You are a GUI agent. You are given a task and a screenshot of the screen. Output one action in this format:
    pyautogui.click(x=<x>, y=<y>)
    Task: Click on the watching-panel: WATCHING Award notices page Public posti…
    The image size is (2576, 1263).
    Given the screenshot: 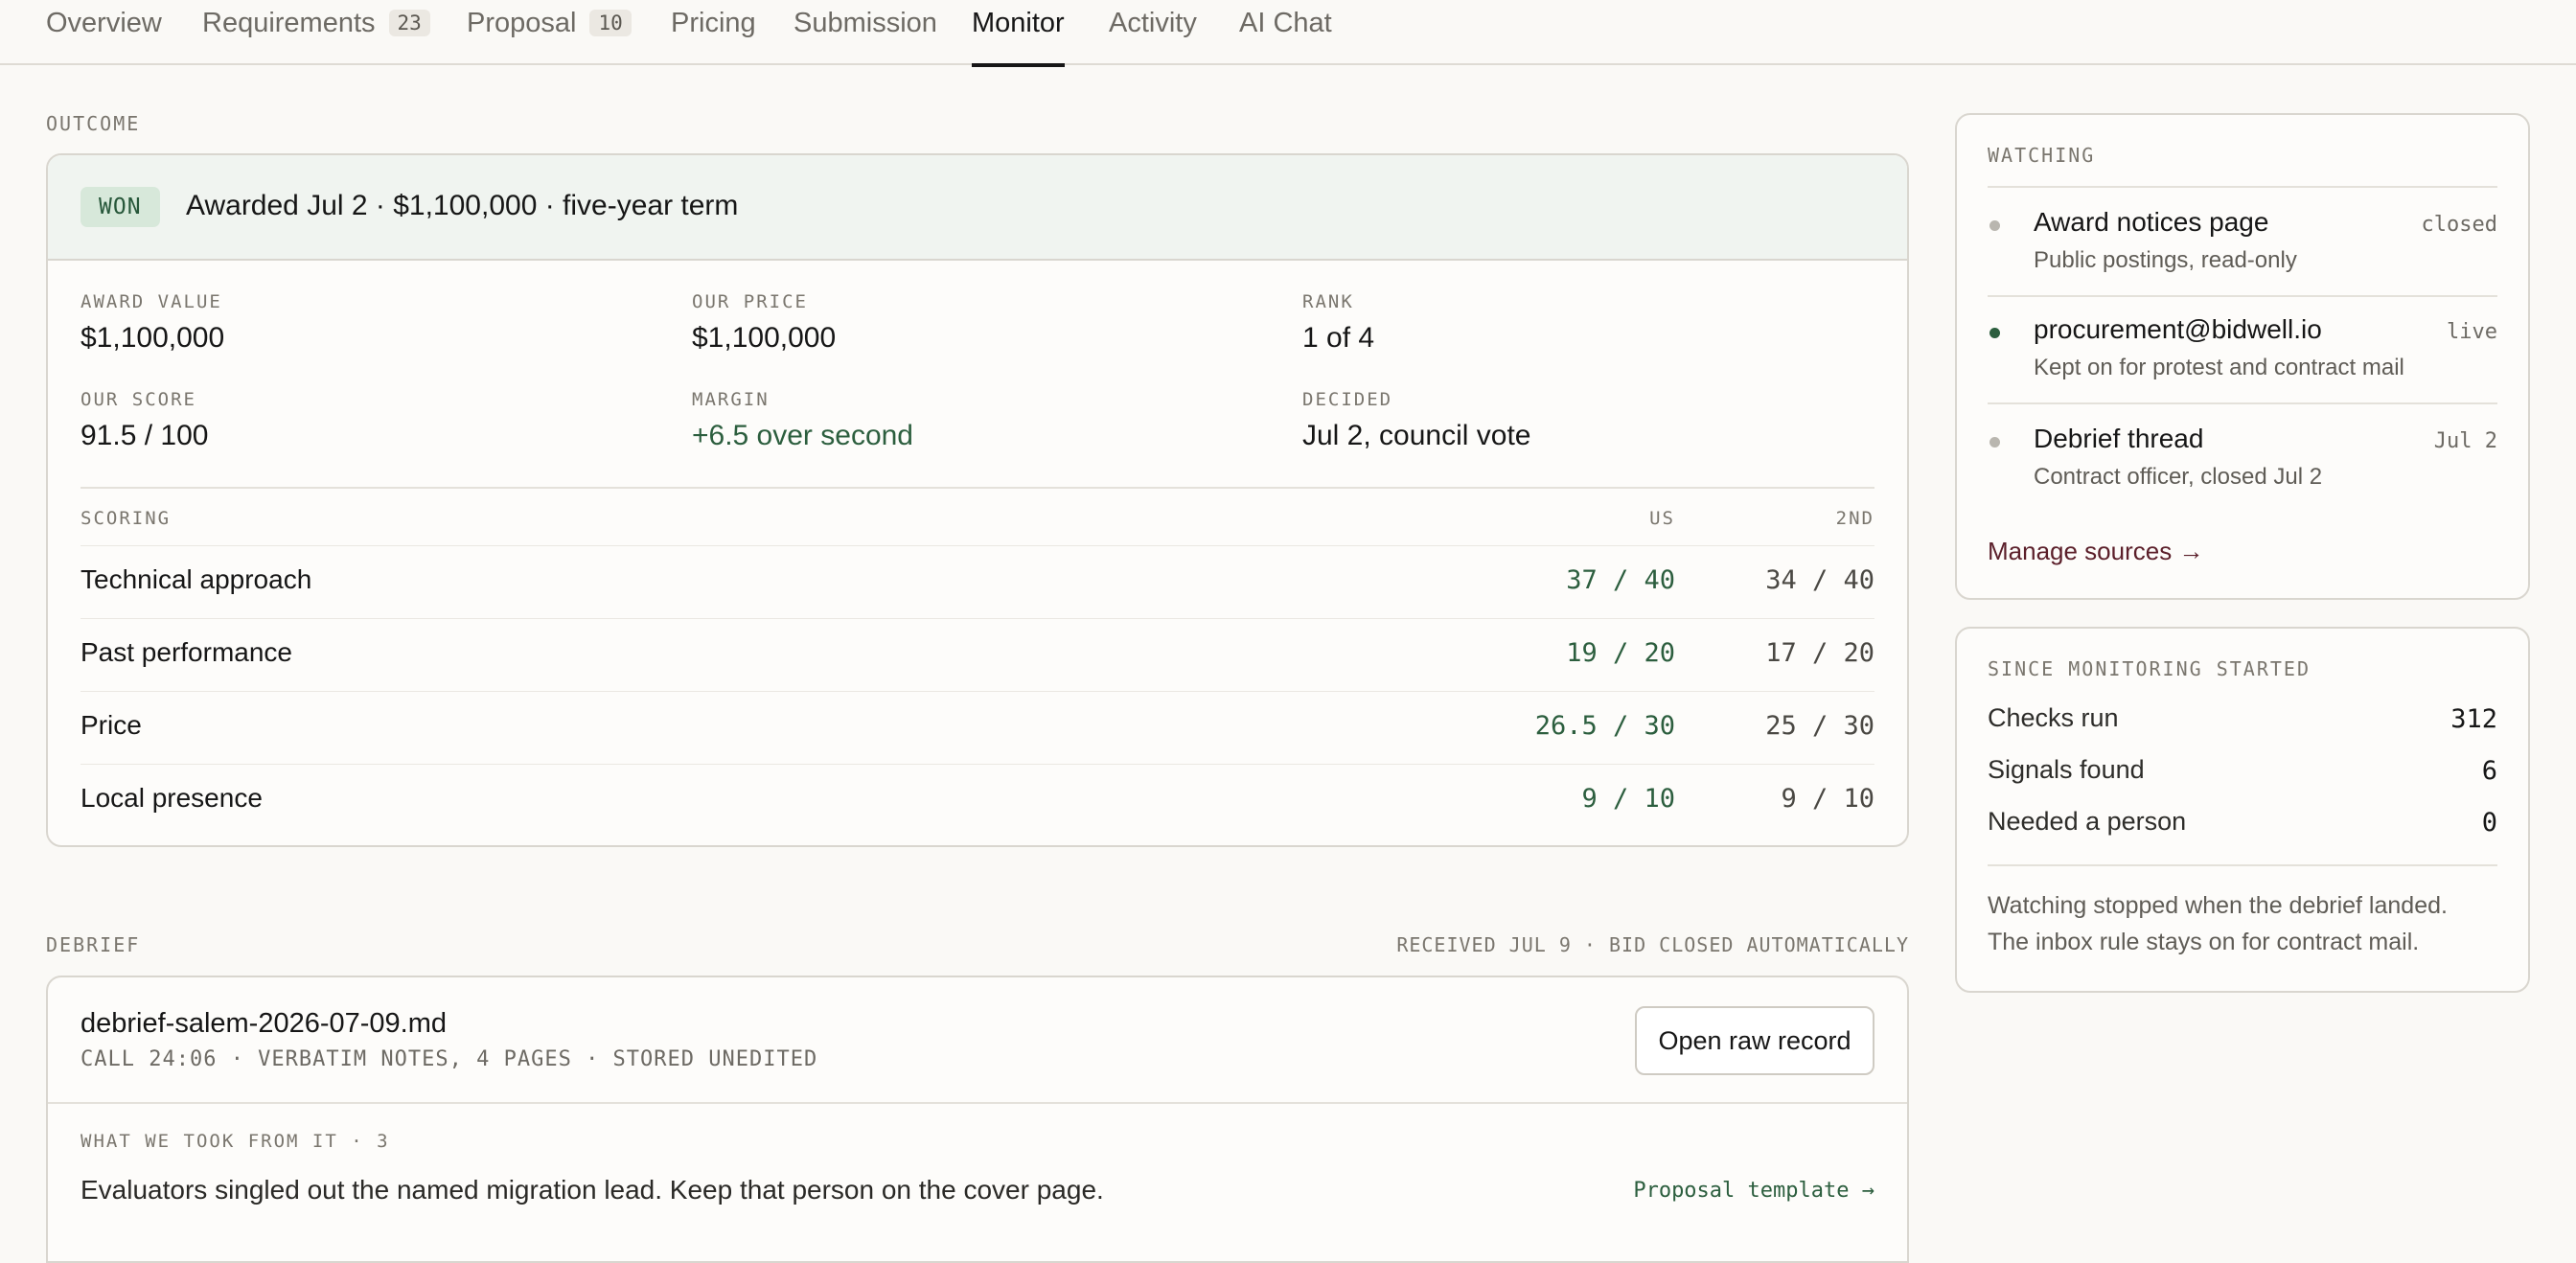 What is the action you would take?
    pyautogui.click(x=2242, y=357)
    